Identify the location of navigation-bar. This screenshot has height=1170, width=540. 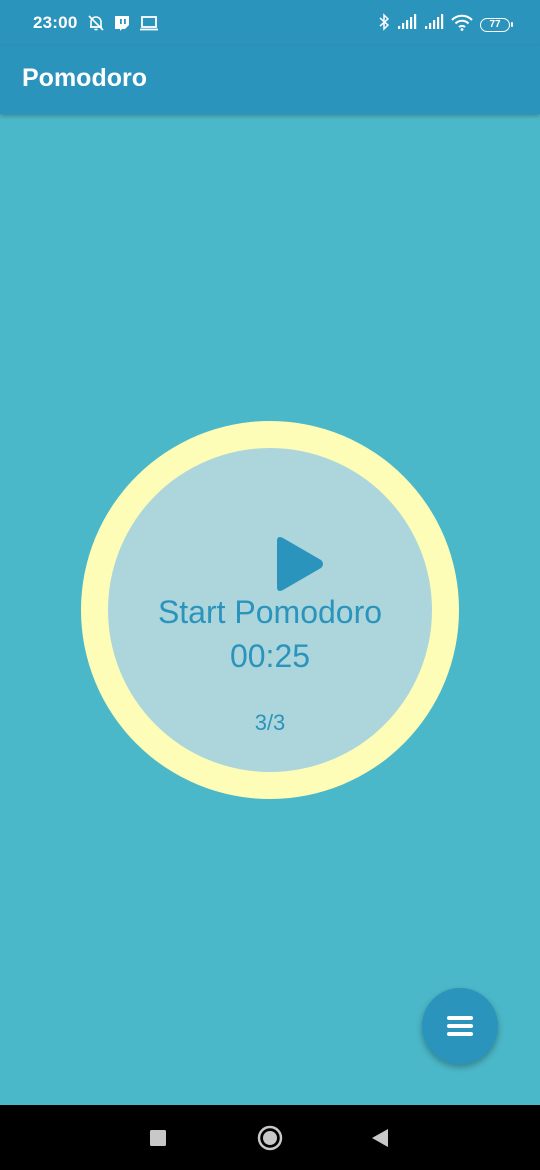
(270, 1137).